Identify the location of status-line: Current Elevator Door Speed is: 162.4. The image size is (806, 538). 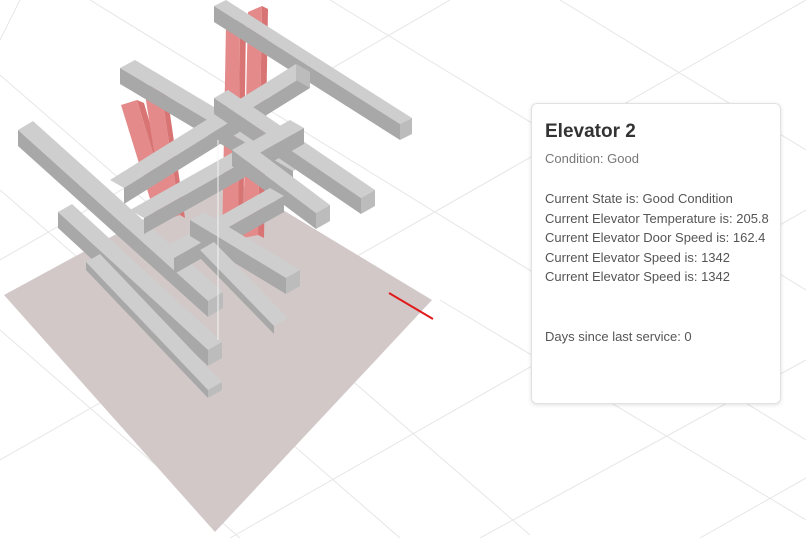
(655, 237).